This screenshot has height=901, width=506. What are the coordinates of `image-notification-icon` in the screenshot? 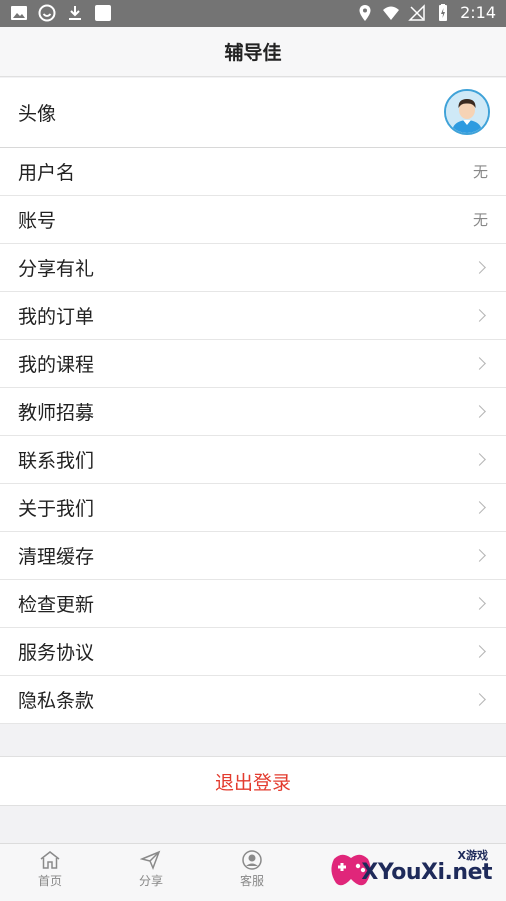 It's located at (19, 13).